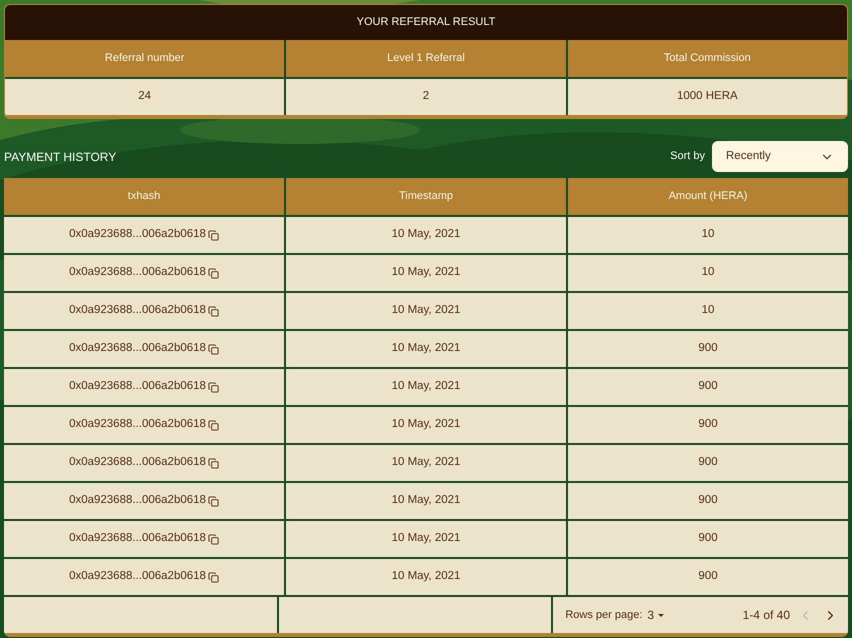 This screenshot has height=638, width=852. What do you see at coordinates (426, 22) in the screenshot?
I see `card-title: YOUR REFERRAL RESULT` at bounding box center [426, 22].